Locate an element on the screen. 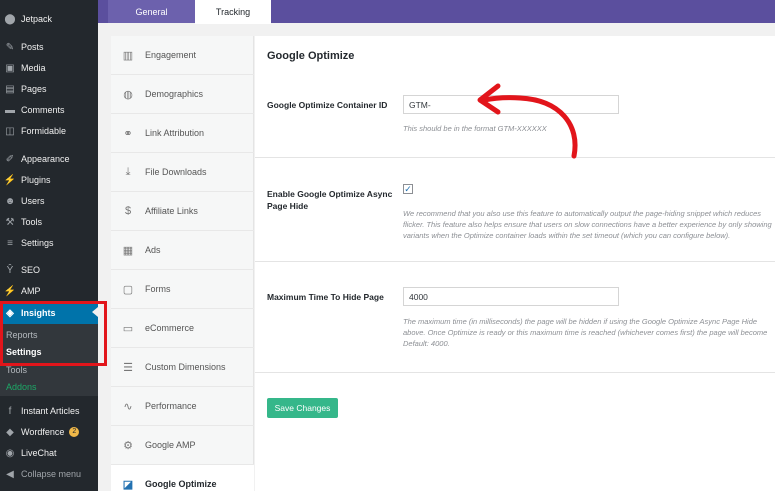 The image size is (775, 491). collapse-menu-button: ◀ Collapse menu is located at coordinates (49, 474).